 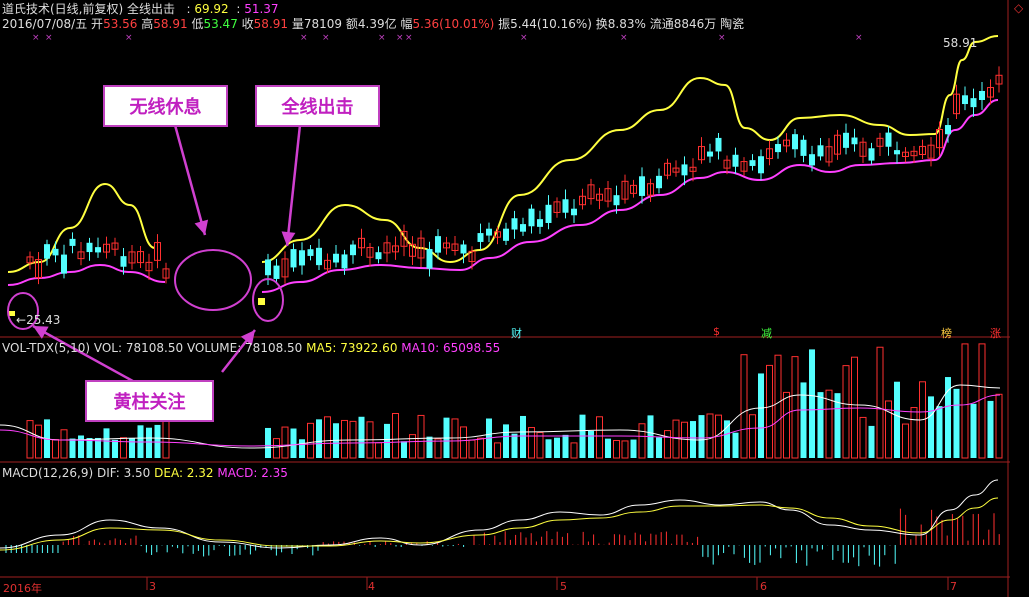 I want to click on macd-indicator-name: MACD(12,26,9), so click(x=47, y=473).